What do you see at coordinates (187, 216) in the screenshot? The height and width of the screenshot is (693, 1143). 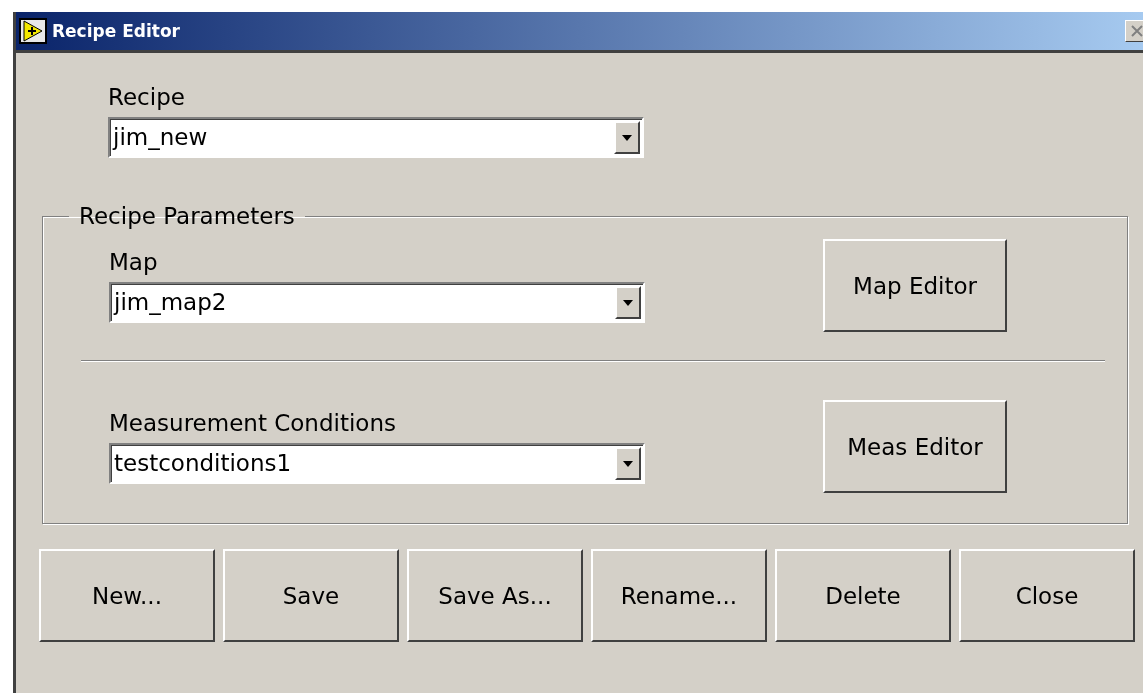 I see `group-title: Recipe Parameters` at bounding box center [187, 216].